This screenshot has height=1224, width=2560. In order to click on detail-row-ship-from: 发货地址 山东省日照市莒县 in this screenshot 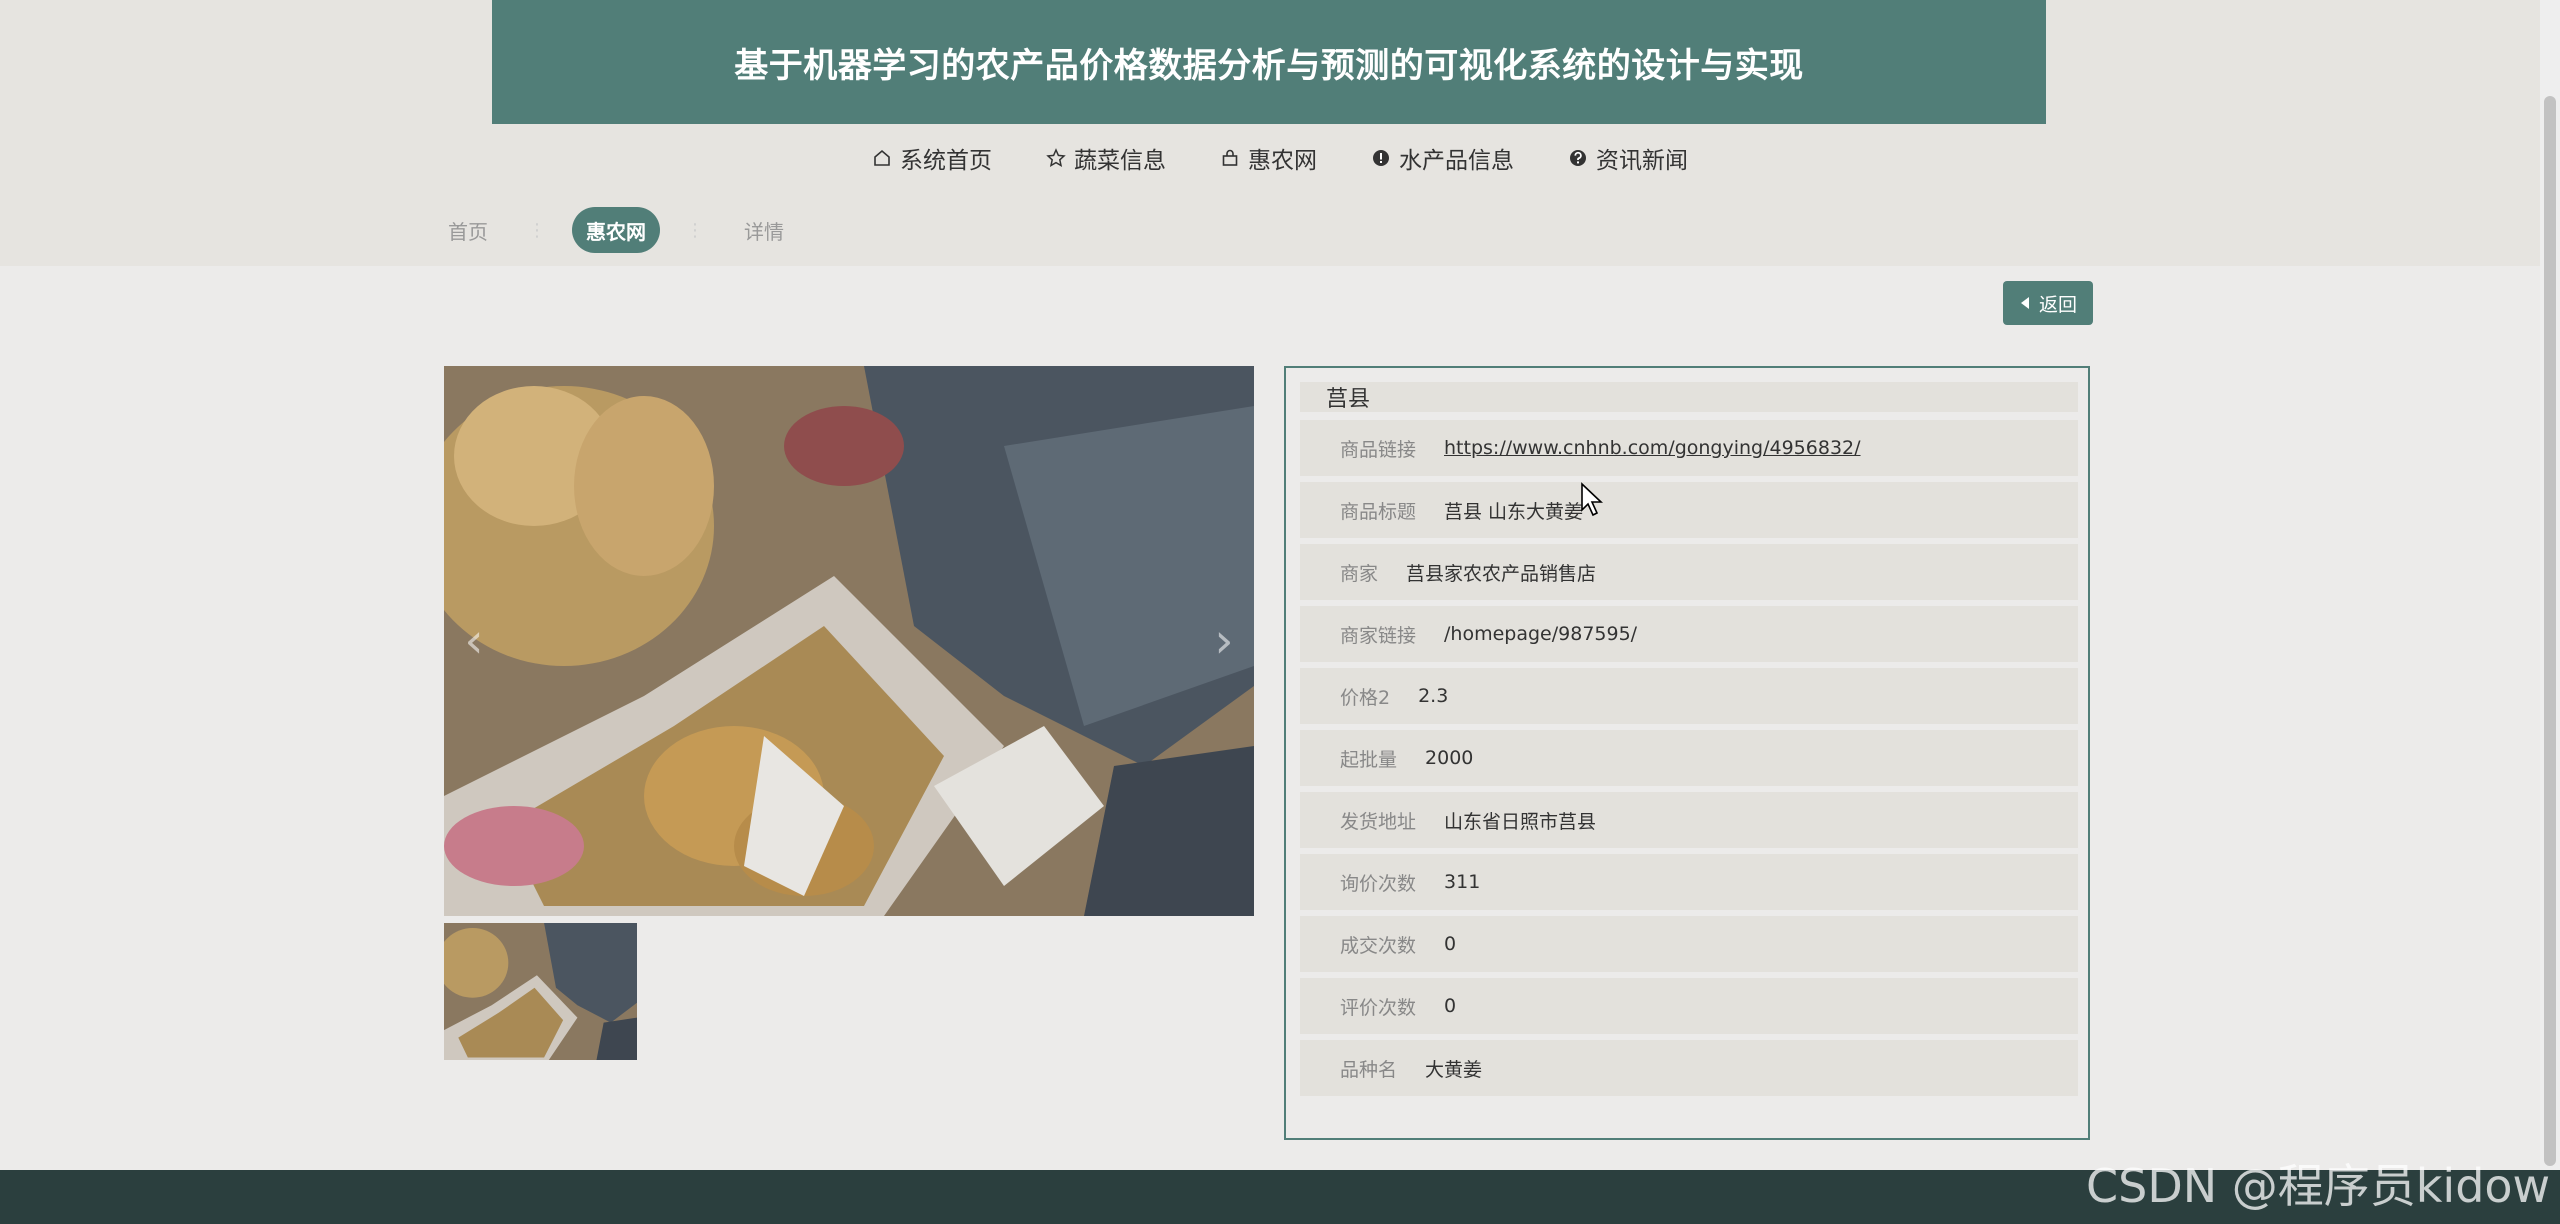, I will do `click(1689, 820)`.